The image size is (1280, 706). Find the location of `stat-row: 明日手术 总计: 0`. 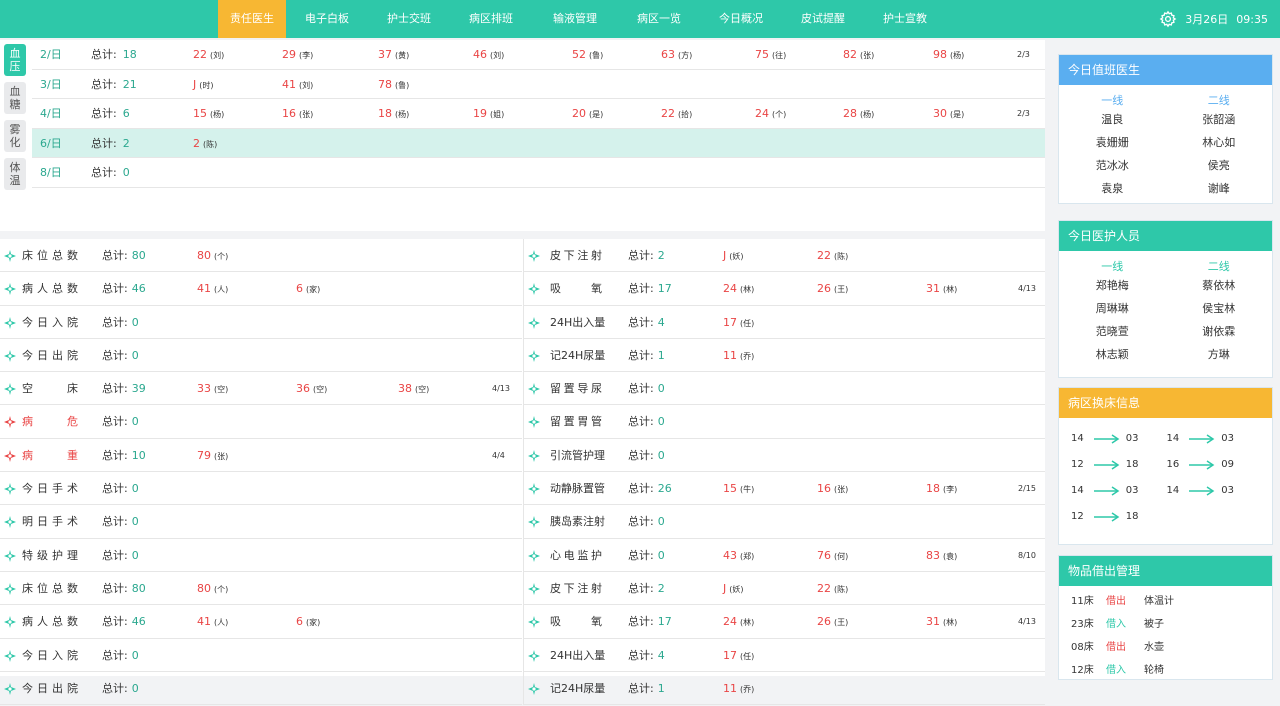

stat-row: 明日手术 总计: 0 is located at coordinates (261, 522).